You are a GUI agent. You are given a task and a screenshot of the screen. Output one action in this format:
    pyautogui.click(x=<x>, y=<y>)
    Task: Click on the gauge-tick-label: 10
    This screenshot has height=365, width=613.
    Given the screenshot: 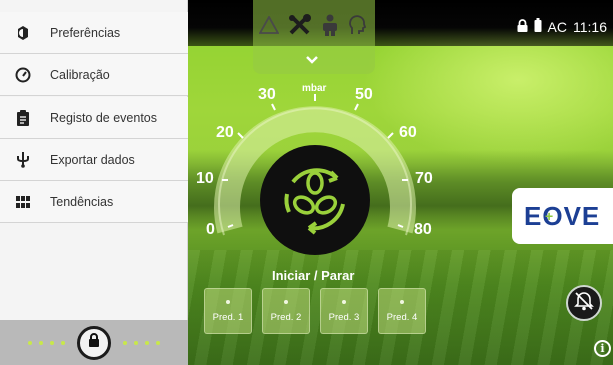 What is the action you would take?
    pyautogui.click(x=205, y=178)
    